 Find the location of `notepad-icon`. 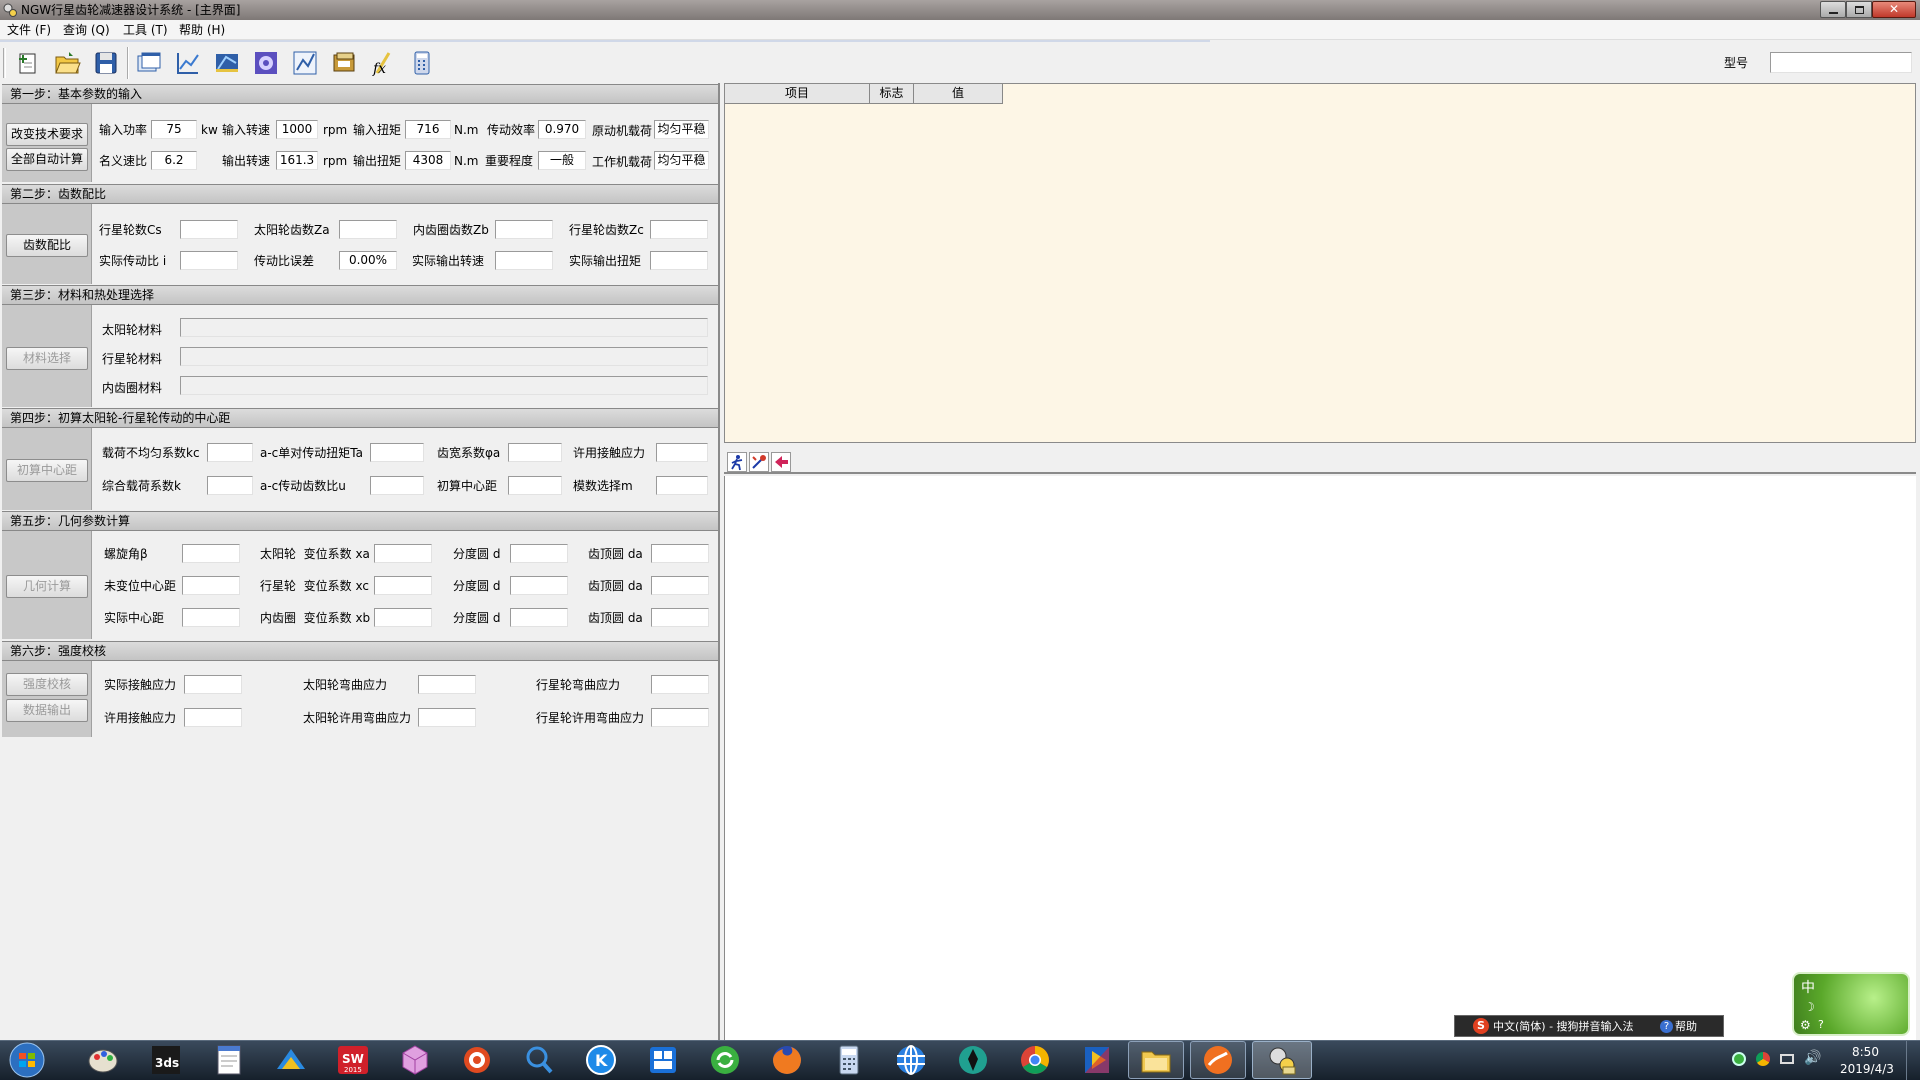

notepad-icon is located at coordinates (229, 1060).